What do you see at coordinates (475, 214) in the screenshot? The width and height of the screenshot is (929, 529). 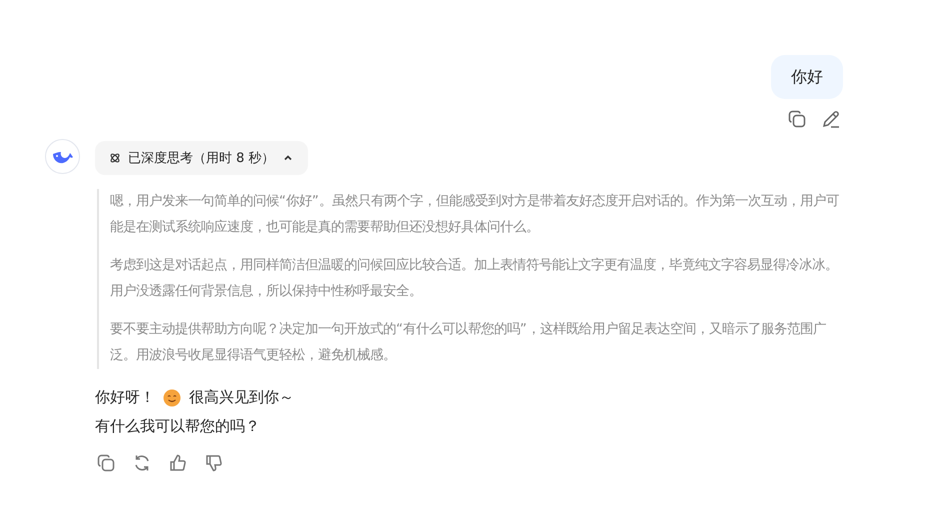 I see `thinking-paragraph: 嗯，用户发来一句简单的问候“你好”。虽然只有两个字，但能感受到对方是带着友好态度开启对话的。作为第一次互动，用户可能是在测试系统响应速度，也可能是真的需要帮助但还没想好具体问什么。` at bounding box center [475, 214].